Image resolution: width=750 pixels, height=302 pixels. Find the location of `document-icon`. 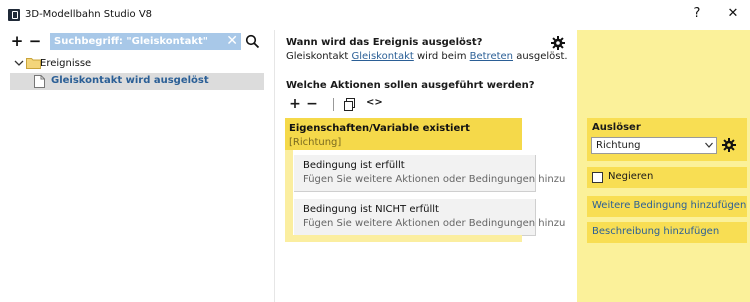

document-icon is located at coordinates (39, 81).